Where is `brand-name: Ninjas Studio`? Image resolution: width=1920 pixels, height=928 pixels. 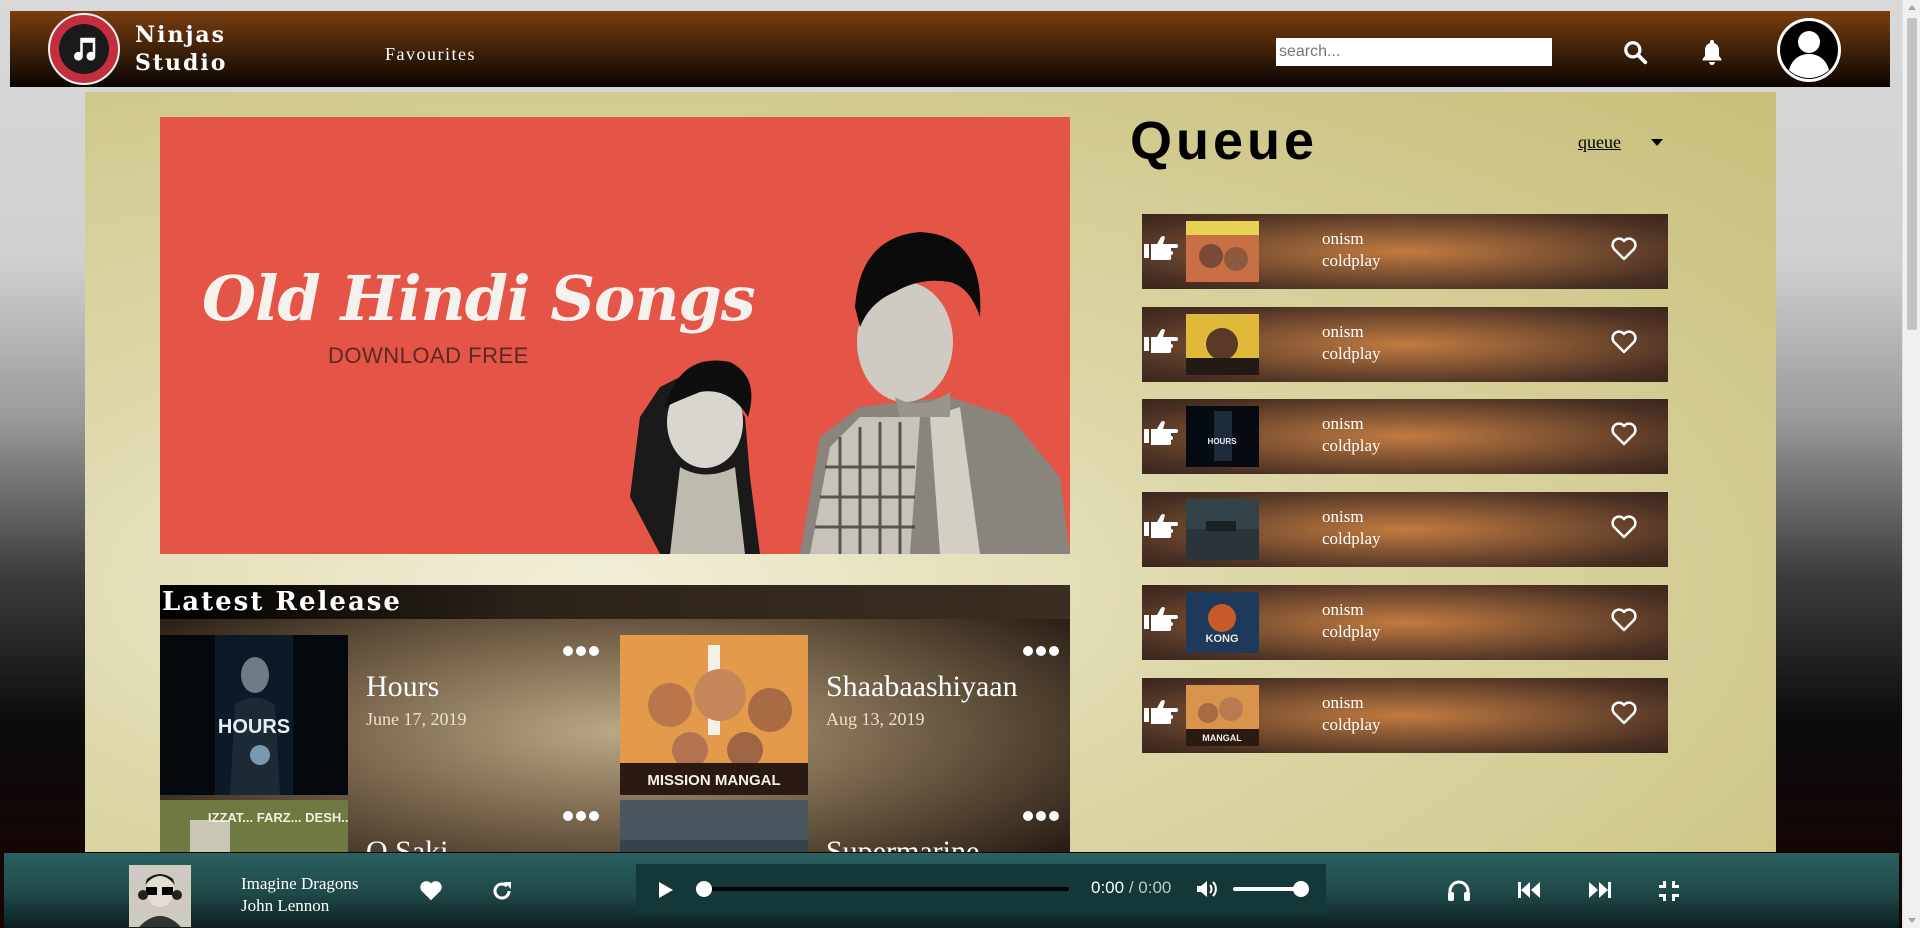
brand-name: Ninjas Studio is located at coordinates (181, 49).